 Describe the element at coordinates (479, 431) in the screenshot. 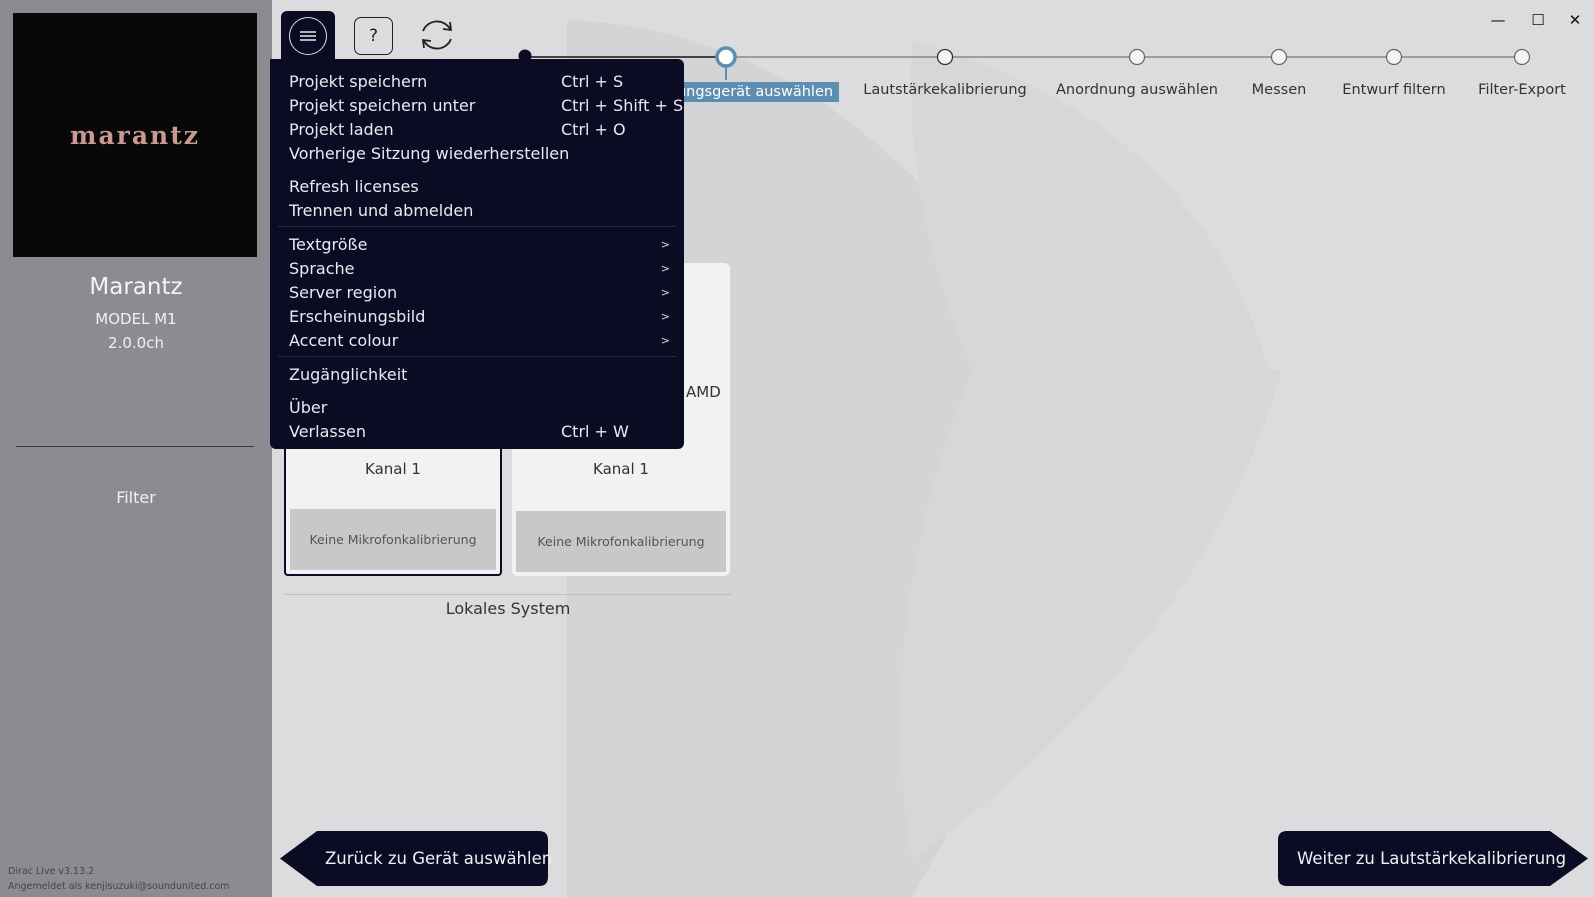

I see `menu-item-quit: Verlassen Ctrl + W` at that location.